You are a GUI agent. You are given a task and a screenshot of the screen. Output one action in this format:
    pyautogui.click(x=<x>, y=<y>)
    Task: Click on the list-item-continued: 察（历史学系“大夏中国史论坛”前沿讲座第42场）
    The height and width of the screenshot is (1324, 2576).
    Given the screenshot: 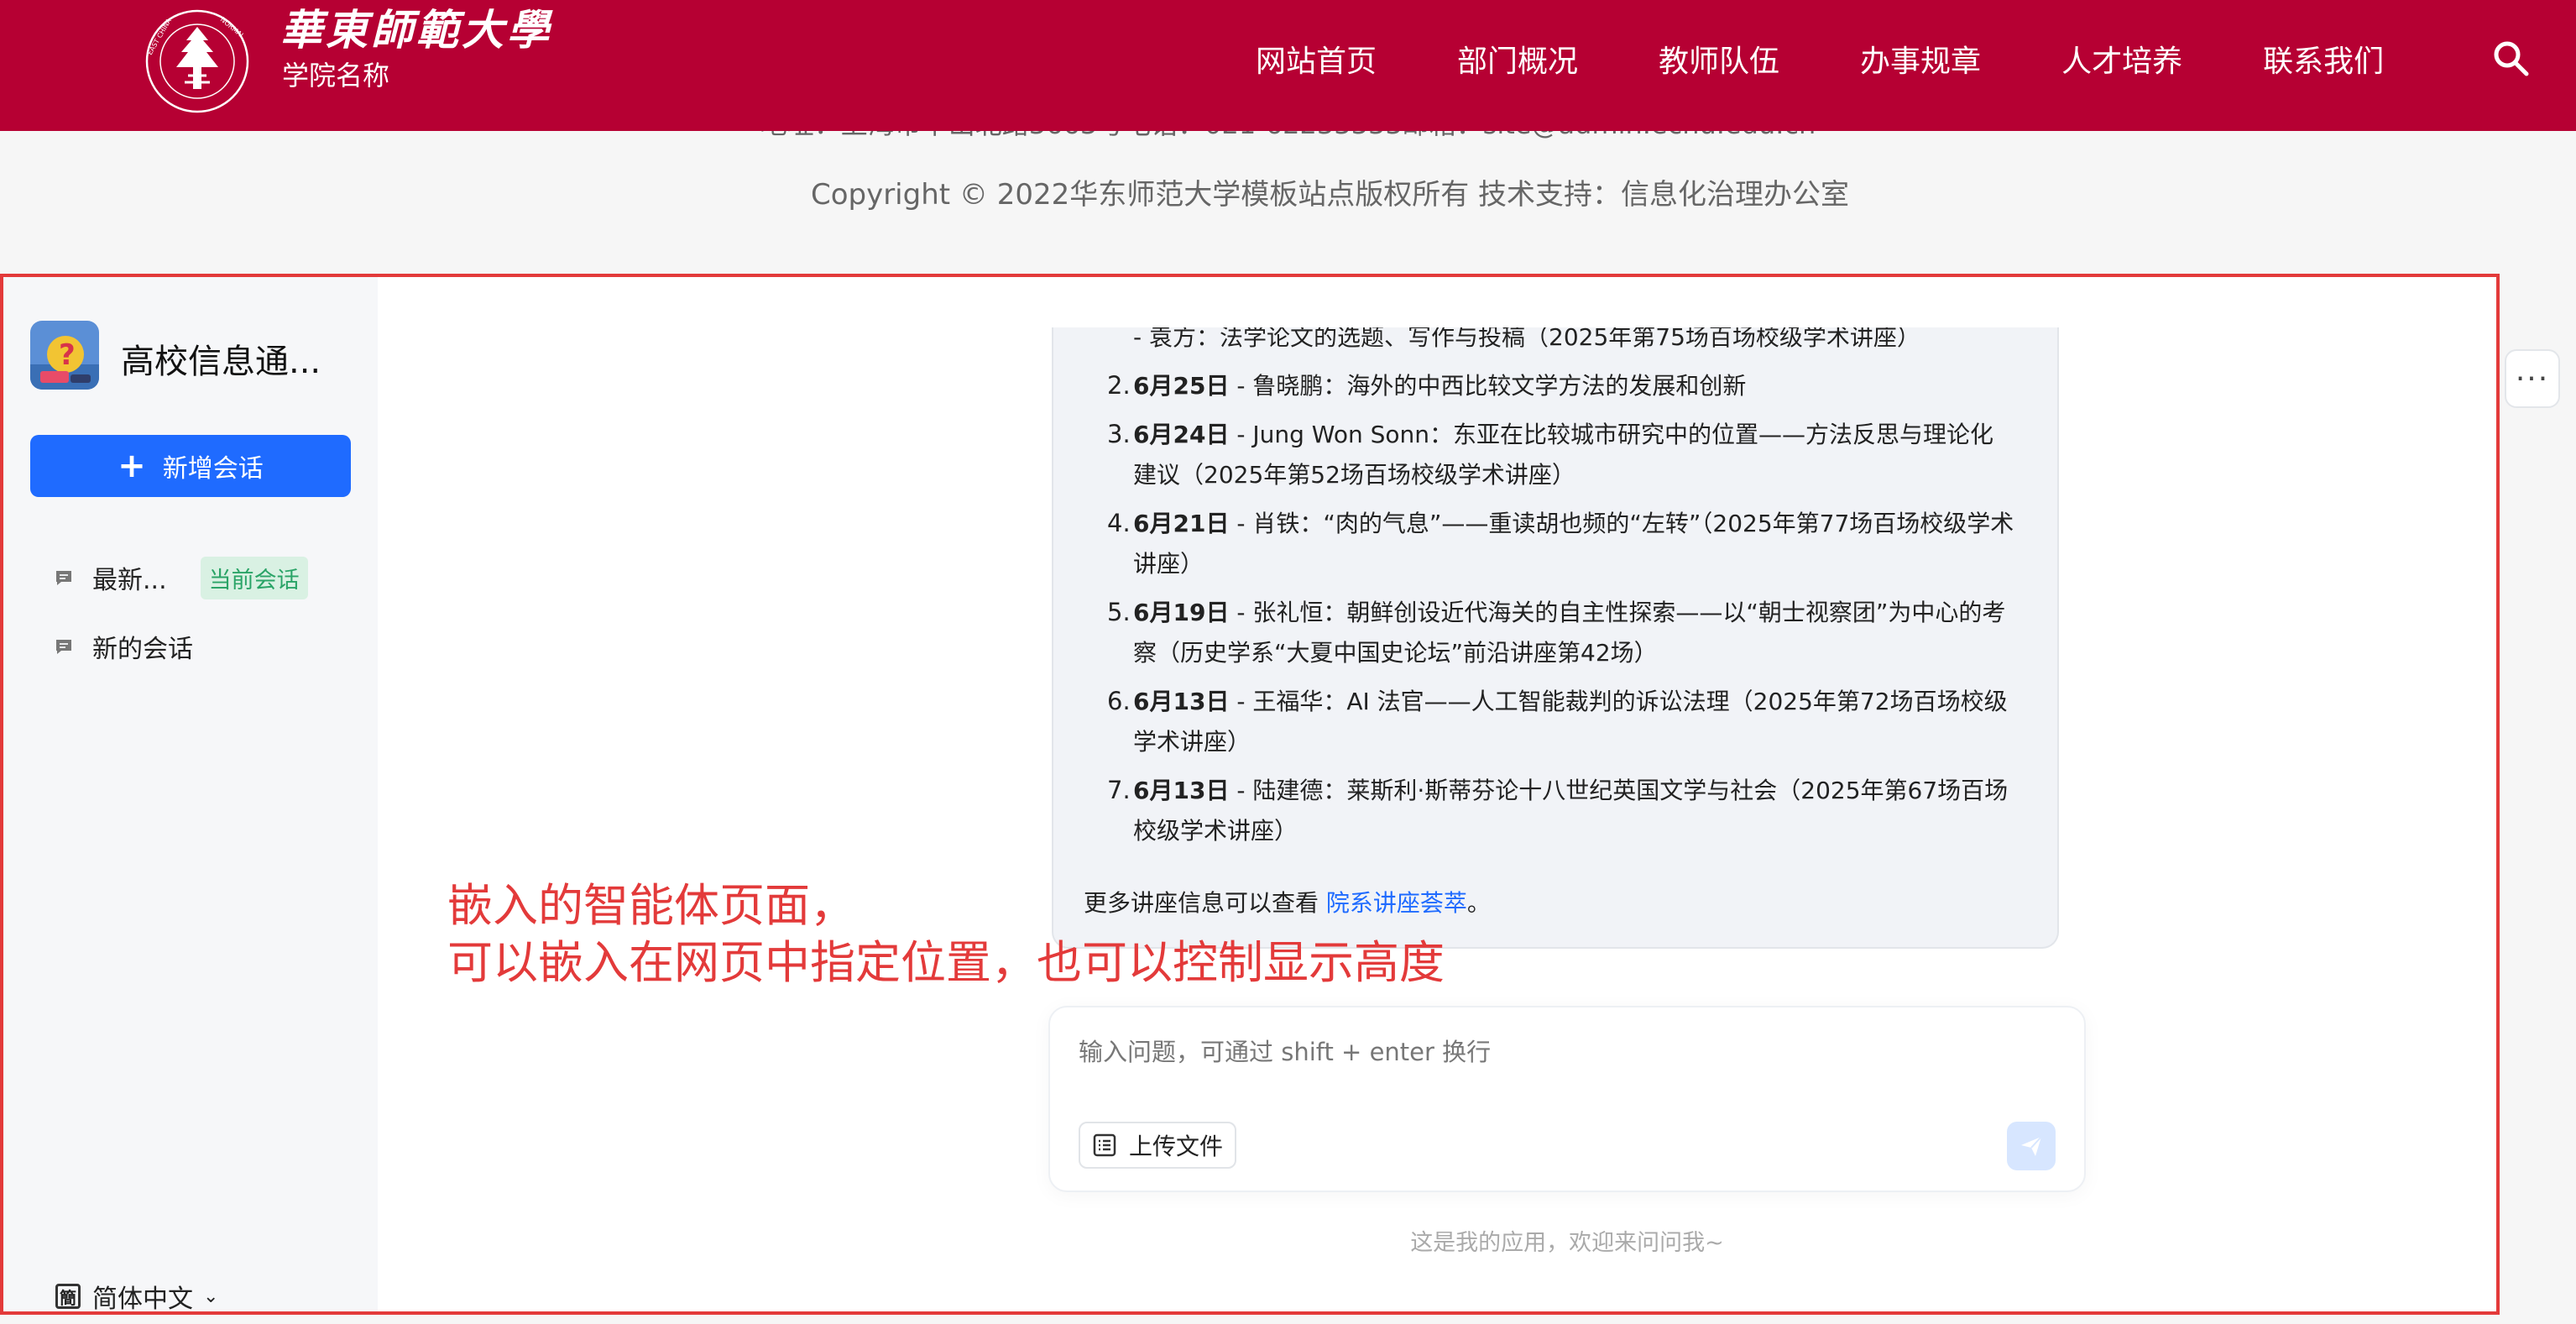 What is the action you would take?
    pyautogui.click(x=1395, y=653)
    